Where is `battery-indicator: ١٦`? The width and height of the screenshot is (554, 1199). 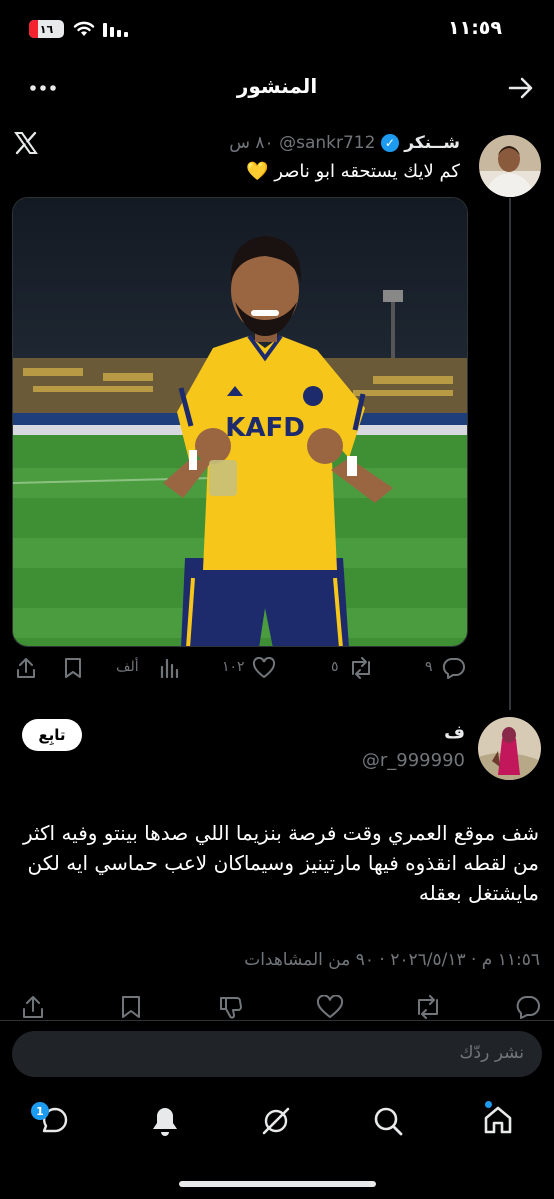
battery-indicator: ١٦ is located at coordinates (46, 29).